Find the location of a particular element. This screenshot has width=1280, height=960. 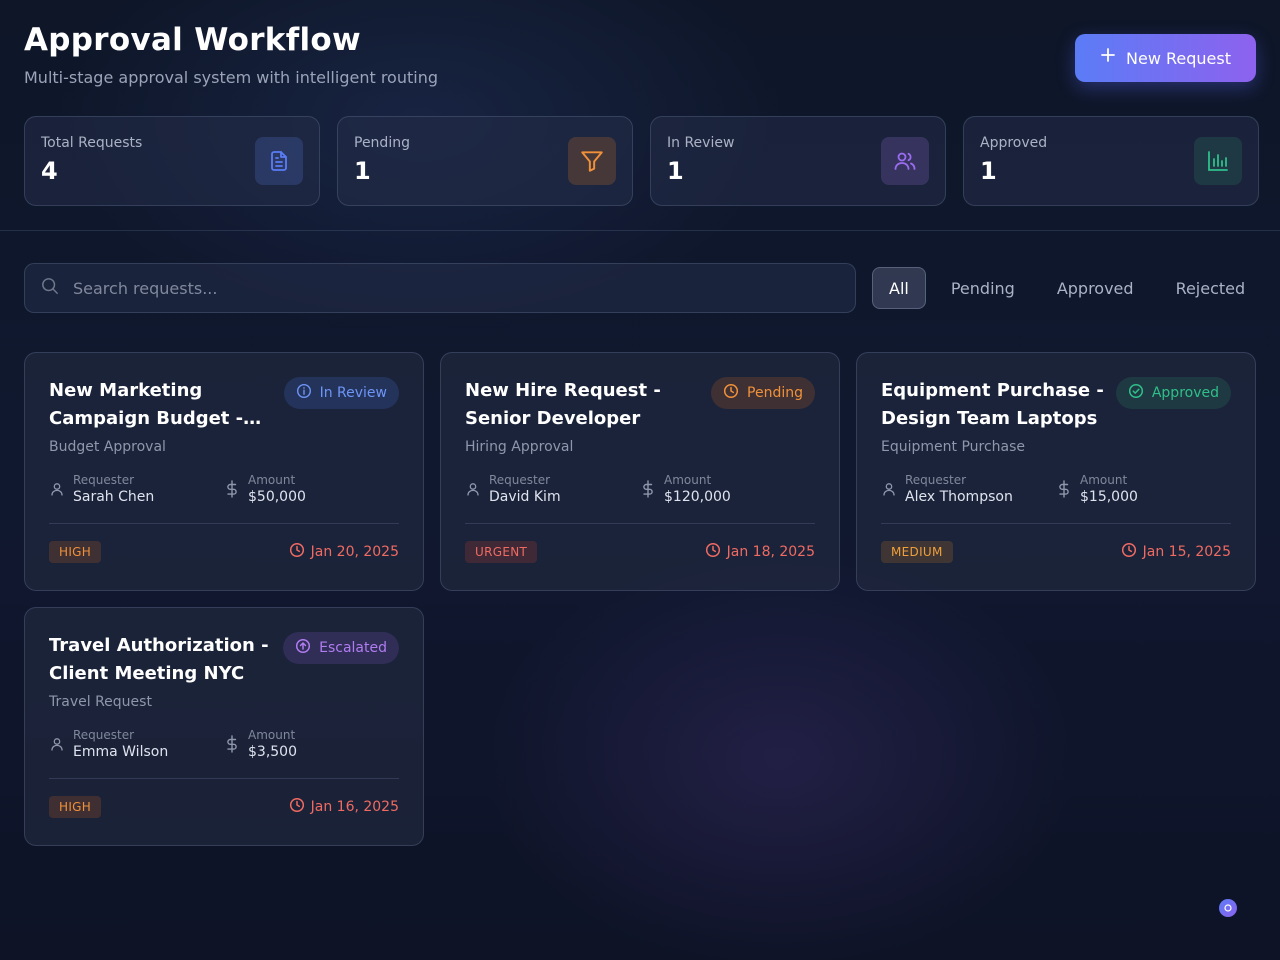

requester-name: Sarah Chen is located at coordinates (114, 497).